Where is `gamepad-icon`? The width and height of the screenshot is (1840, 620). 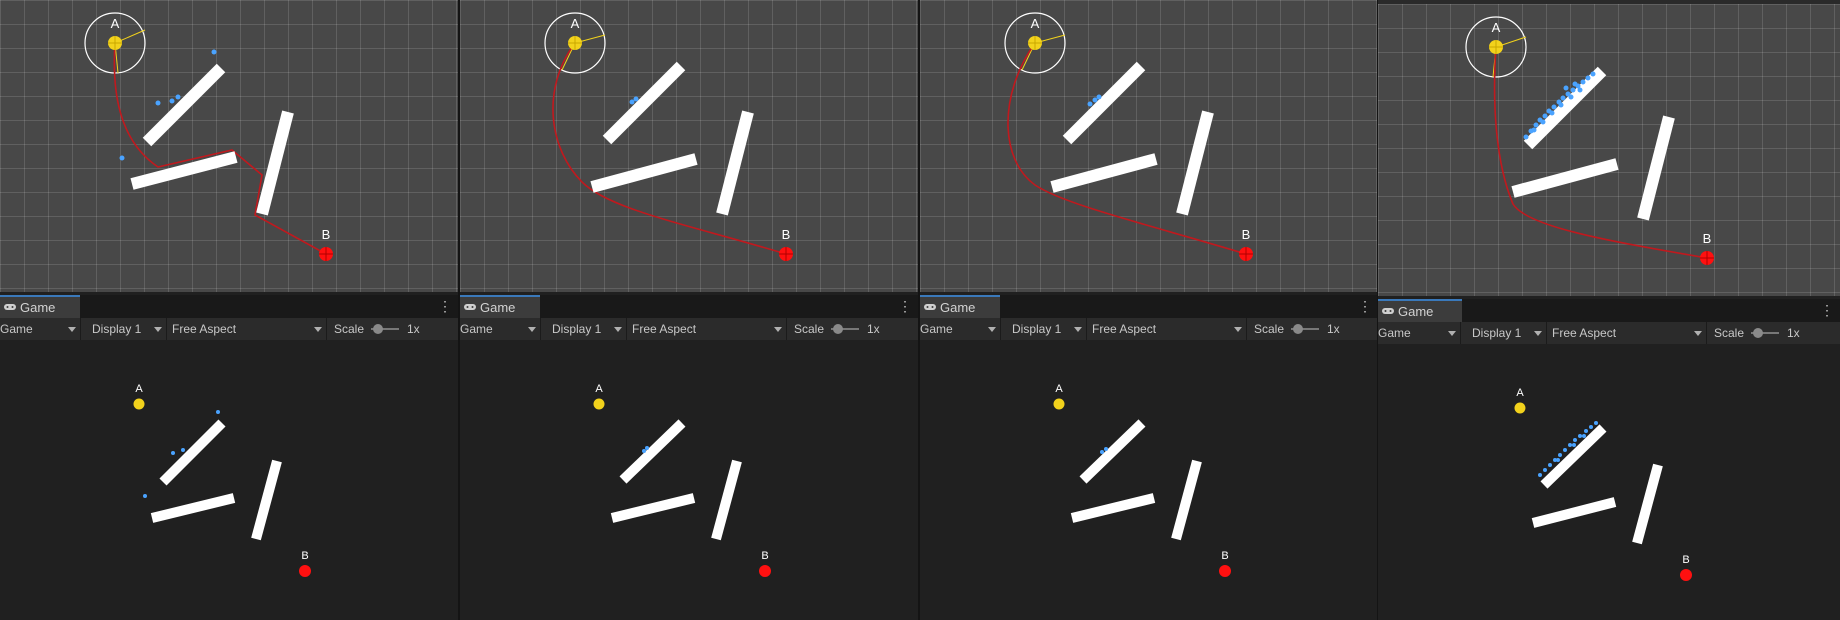
gamepad-icon is located at coordinates (10, 307).